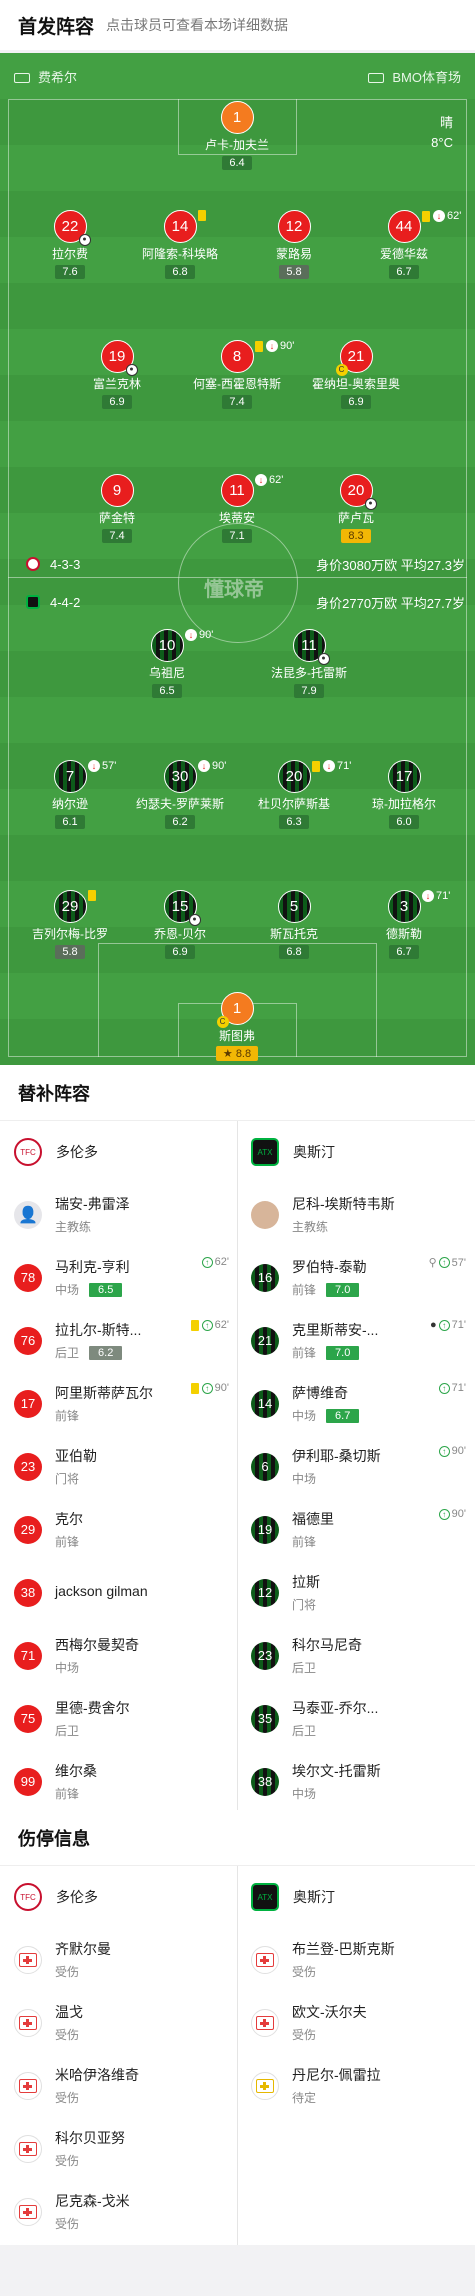  What do you see at coordinates (304, 2098) in the screenshot?
I see `injury-status: 待定` at bounding box center [304, 2098].